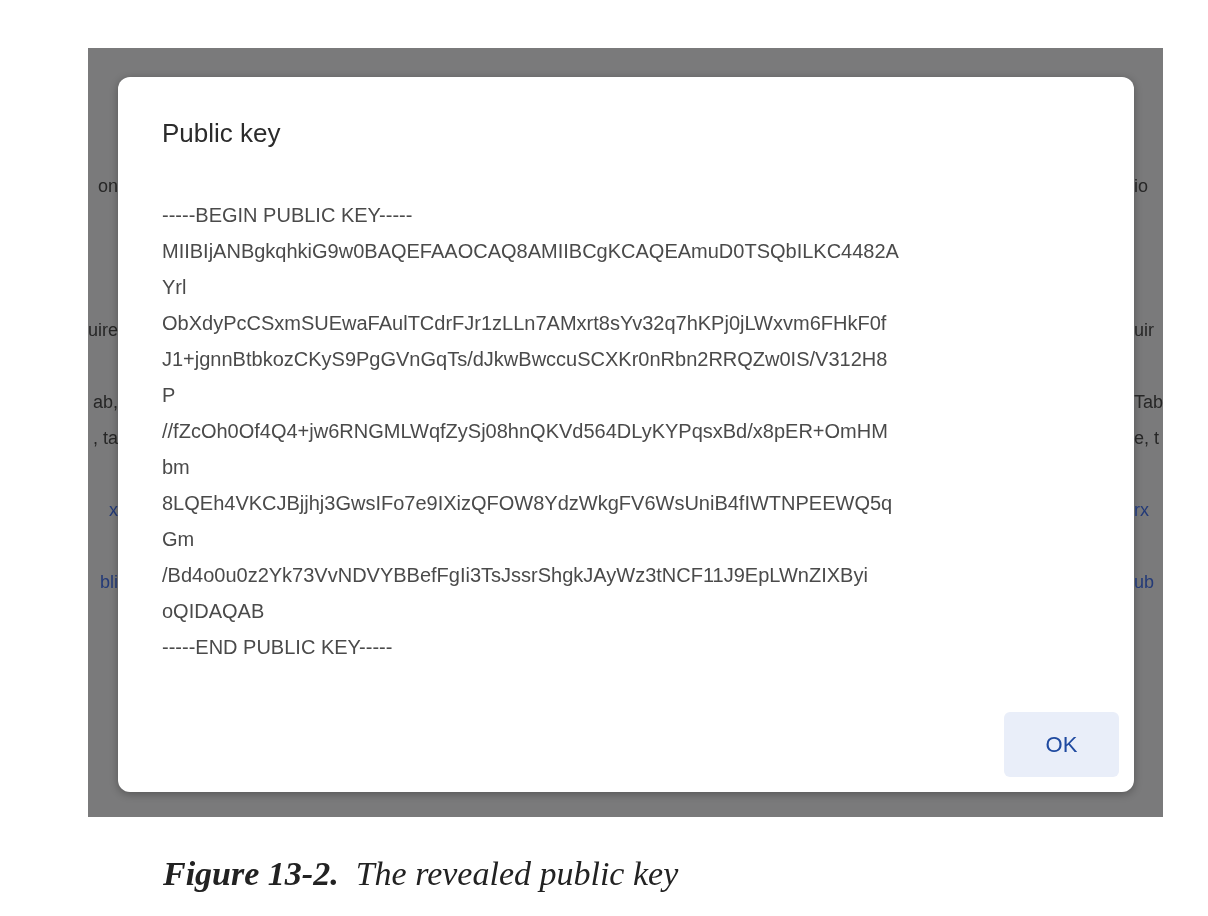 The height and width of the screenshot is (916, 1208). What do you see at coordinates (108, 186) in the screenshot?
I see `background-text: on` at bounding box center [108, 186].